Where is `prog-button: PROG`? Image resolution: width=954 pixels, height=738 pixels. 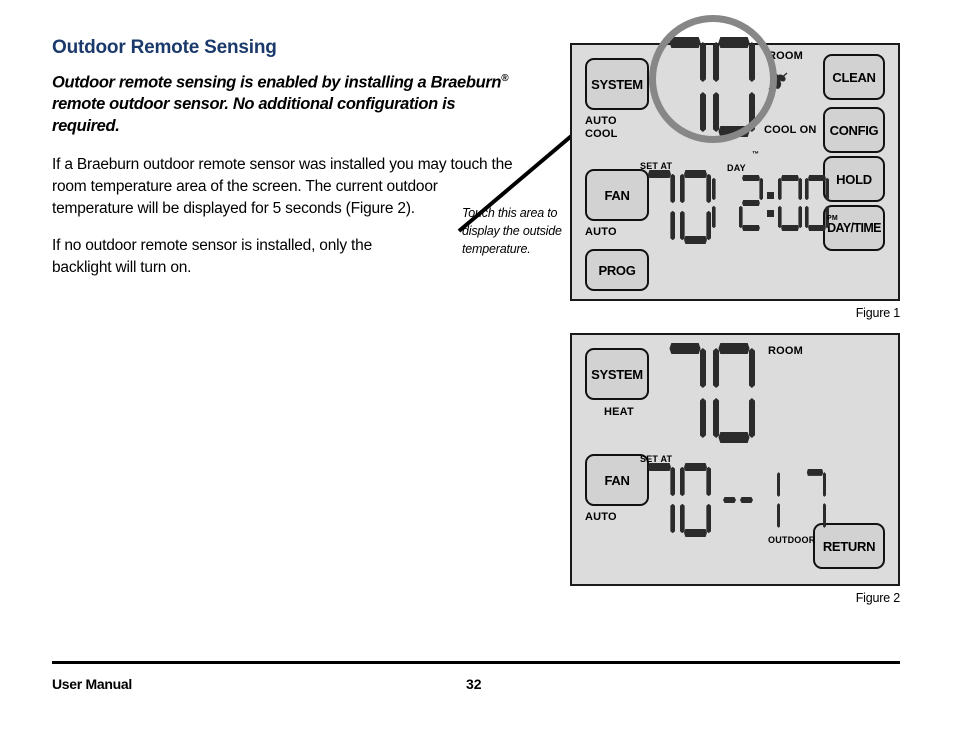
prog-button: PROG is located at coordinates (617, 270).